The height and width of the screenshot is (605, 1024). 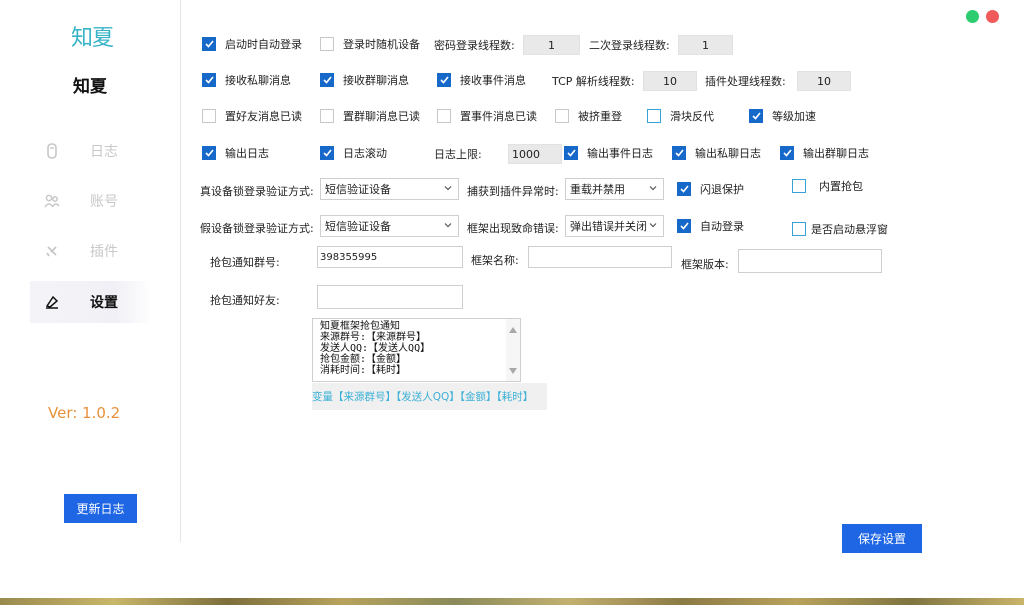 What do you see at coordinates (849, 229) in the screenshot?
I see `checkbox-label: 是否启动悬浮窗` at bounding box center [849, 229].